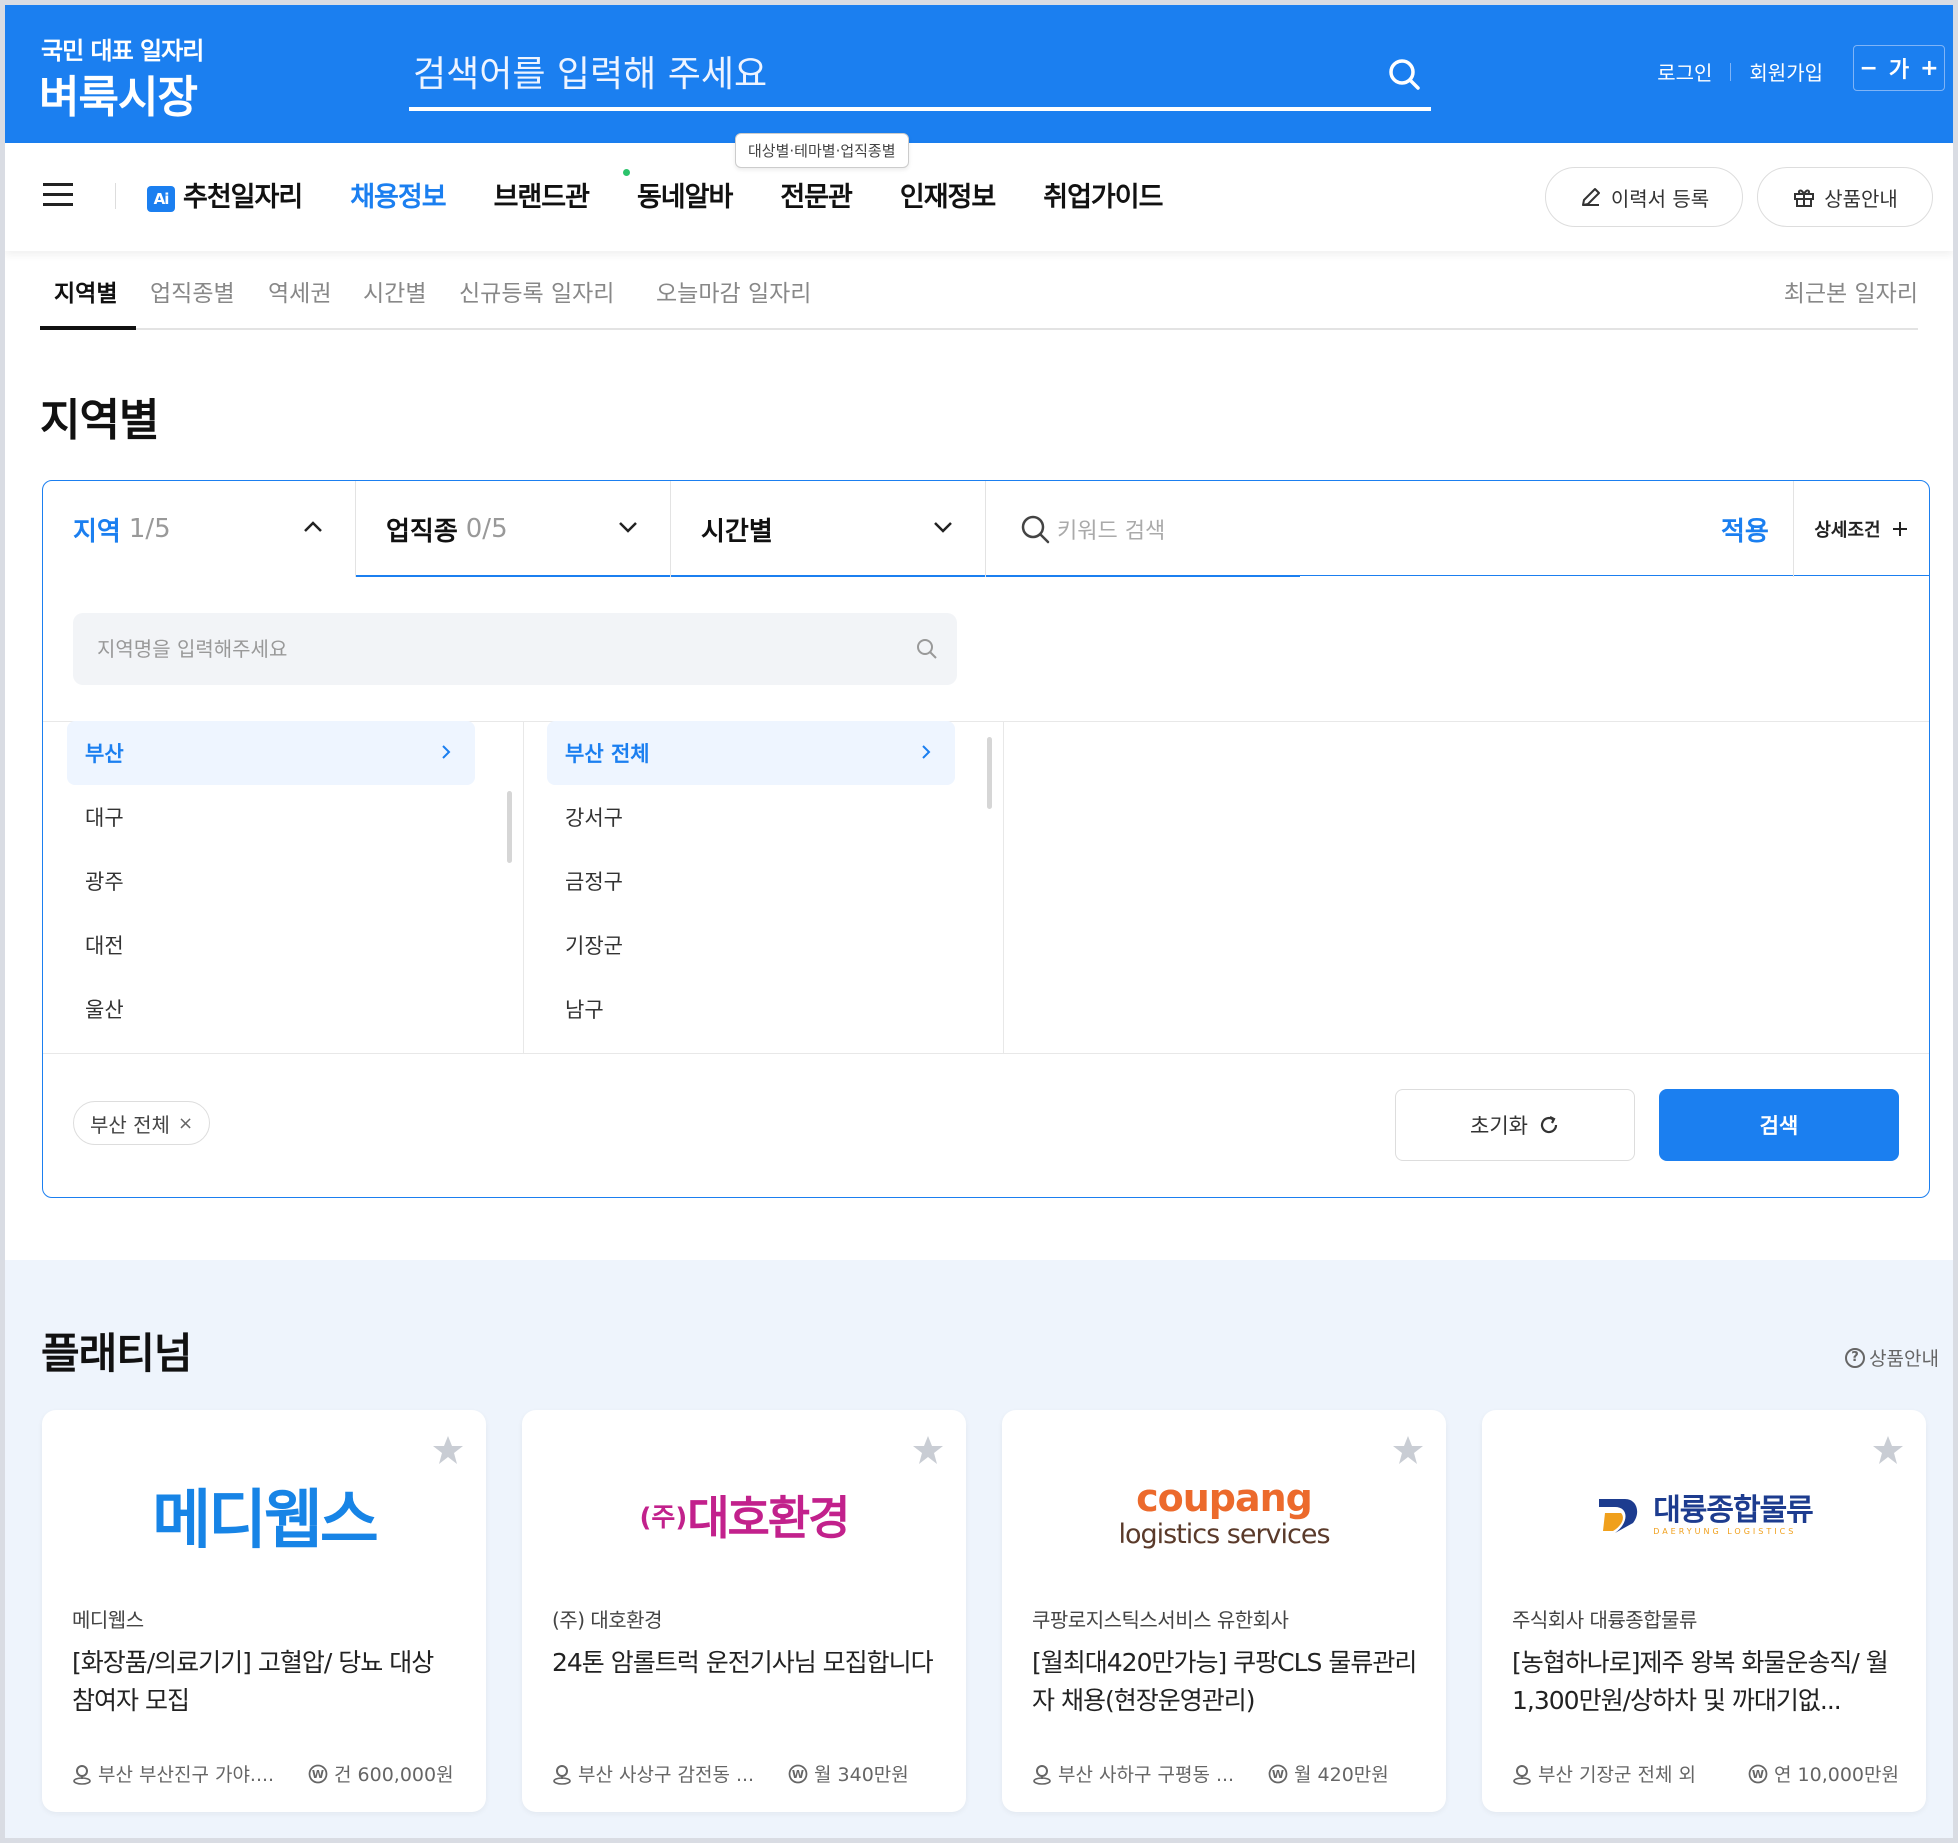  I want to click on gift-icon, so click(1804, 198).